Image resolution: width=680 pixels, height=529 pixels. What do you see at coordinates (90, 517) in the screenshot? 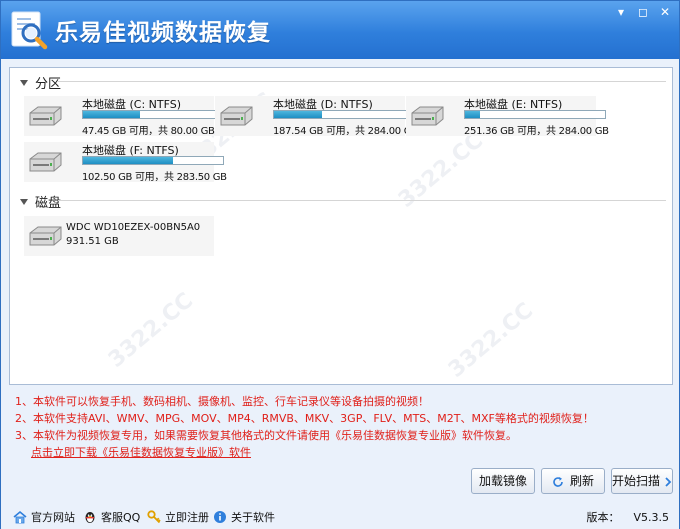
I see `qq-penguin-icon` at bounding box center [90, 517].